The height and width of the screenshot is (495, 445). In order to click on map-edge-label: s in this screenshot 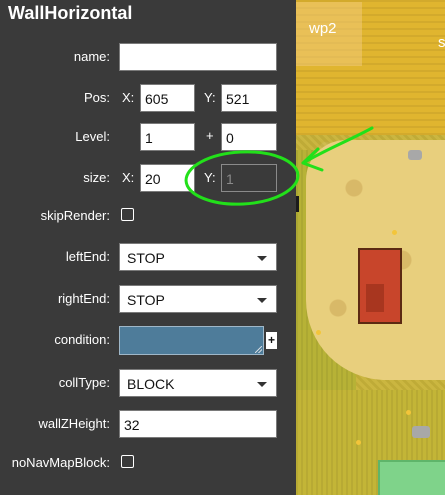, I will do `click(441, 42)`.